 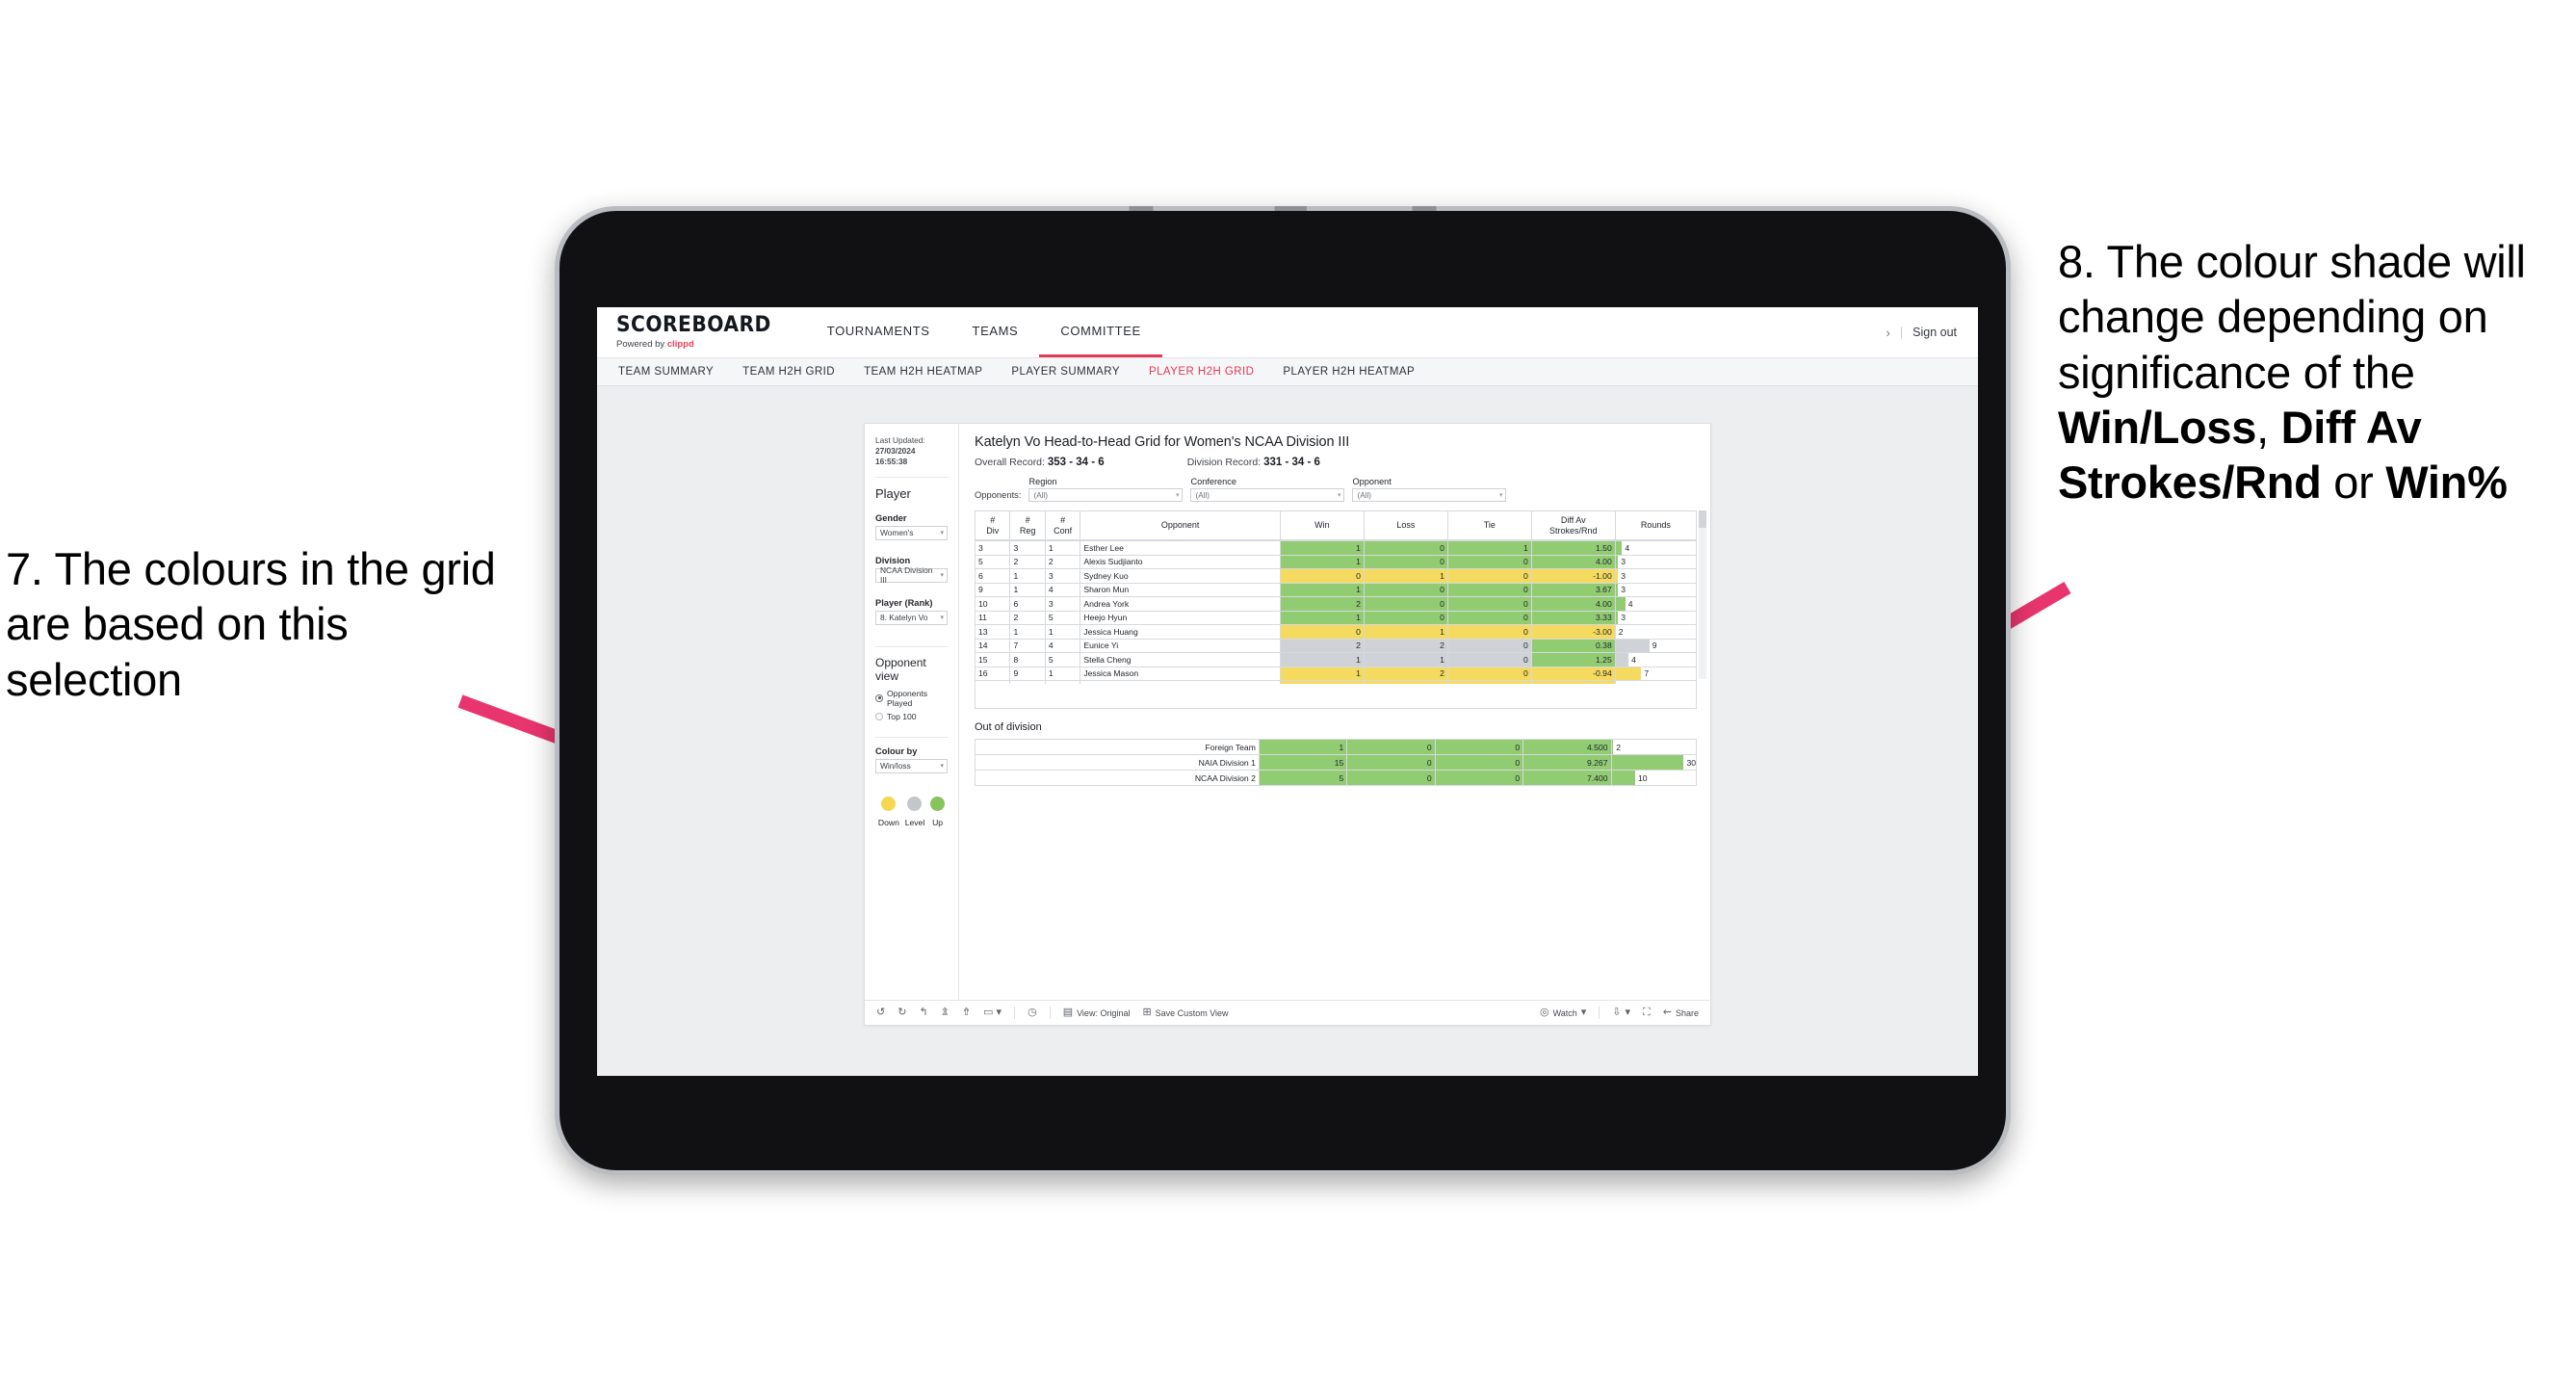 I want to click on grid-blank-area, so click(x=1336, y=696).